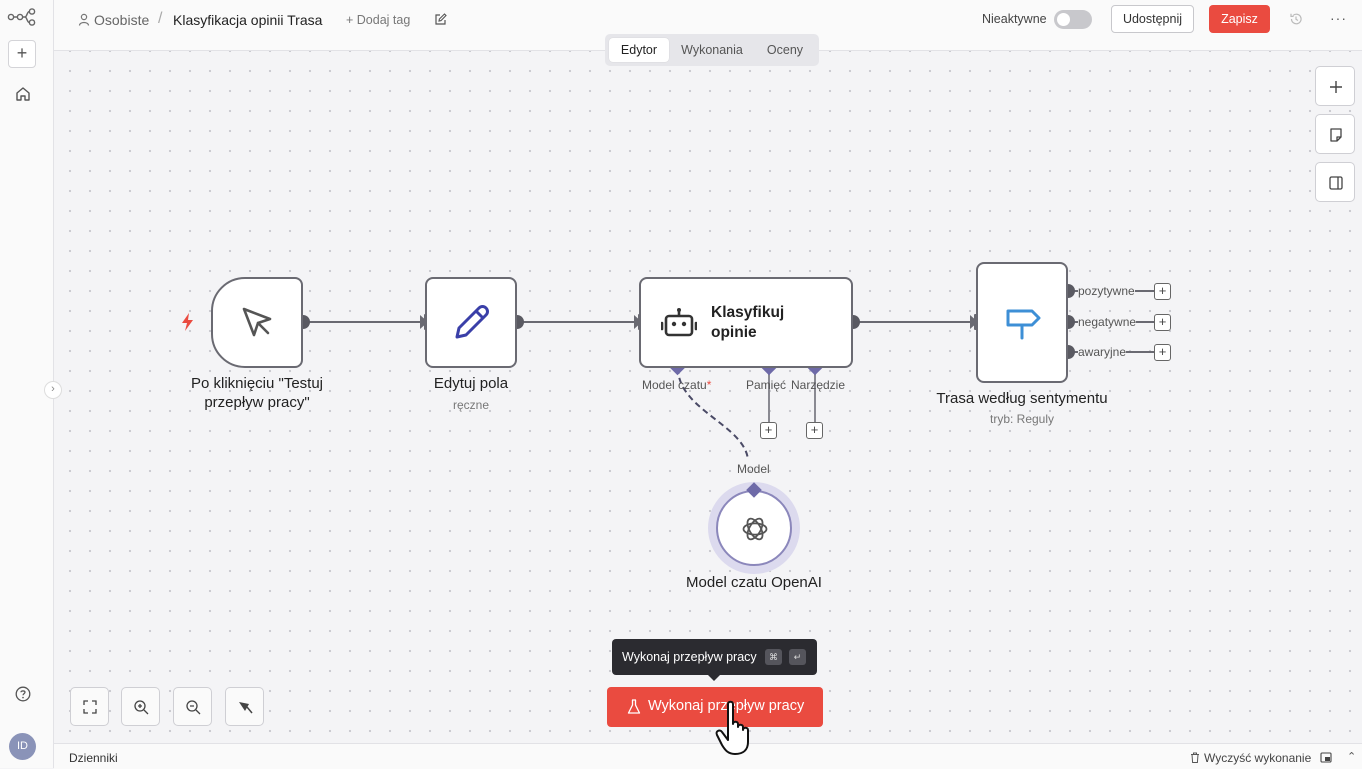  Describe the element at coordinates (679, 322) in the screenshot. I see `robot-icon` at that location.